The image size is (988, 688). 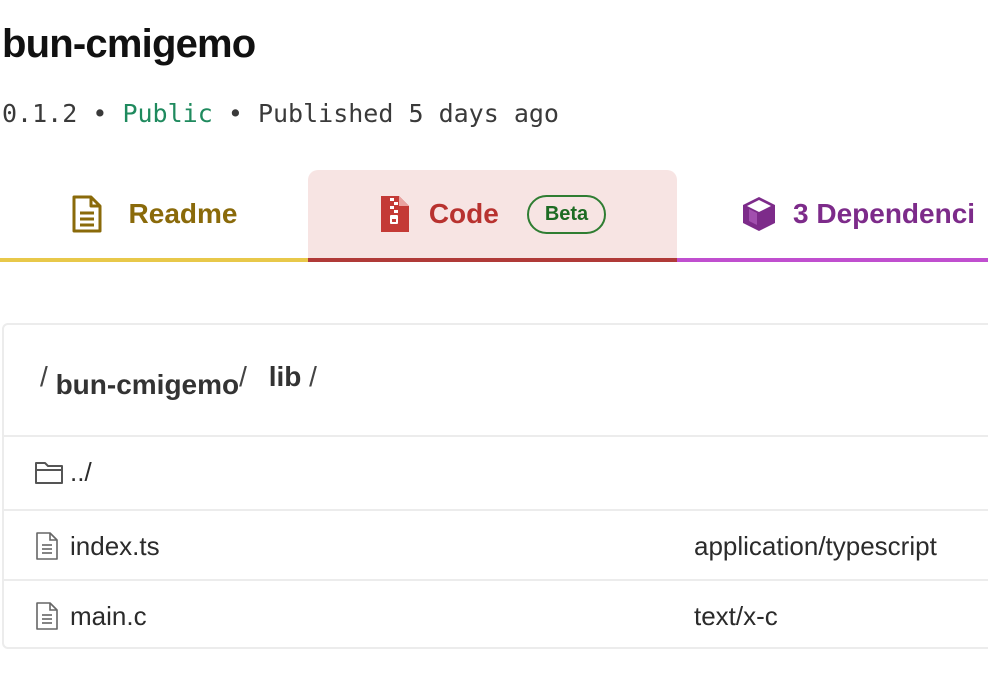 I want to click on breadcrumb-root-link: bun-cmigemo, so click(x=148, y=384).